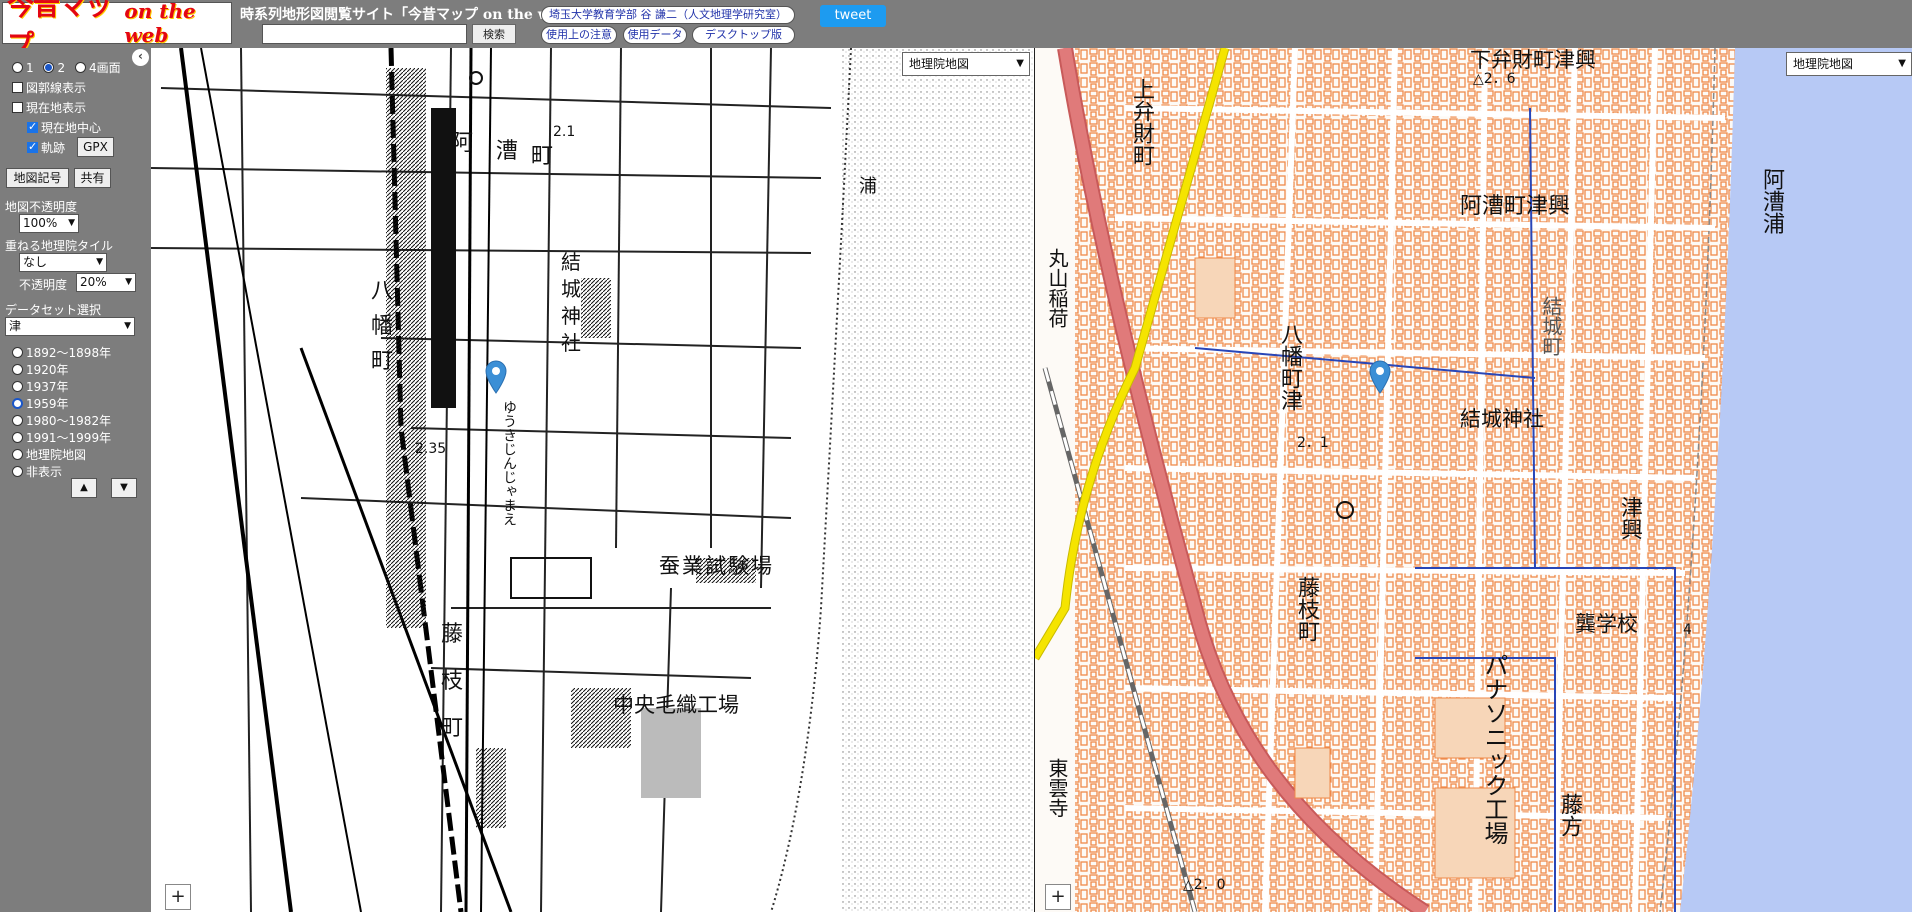 The width and height of the screenshot is (1912, 912). What do you see at coordinates (17, 107) in the screenshot?
I see `current-location-checkbox` at bounding box center [17, 107].